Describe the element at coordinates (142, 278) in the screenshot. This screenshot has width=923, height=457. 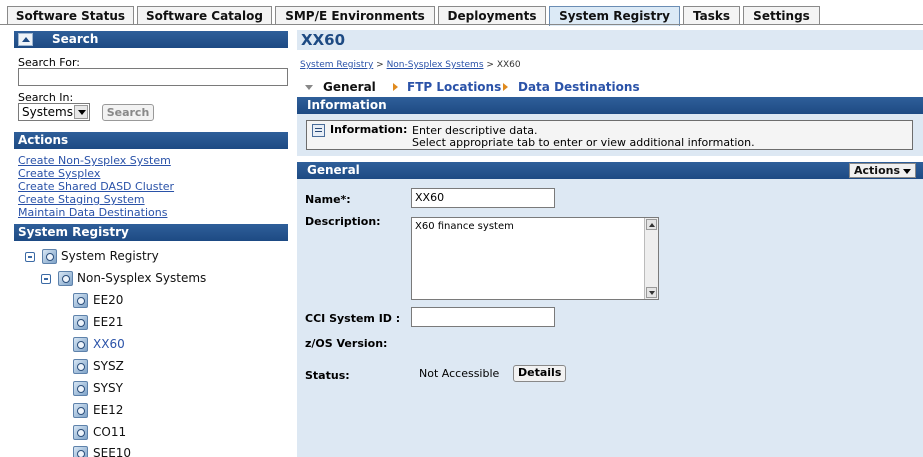
I see `tree-label: Non-Sysplex Systems` at that location.